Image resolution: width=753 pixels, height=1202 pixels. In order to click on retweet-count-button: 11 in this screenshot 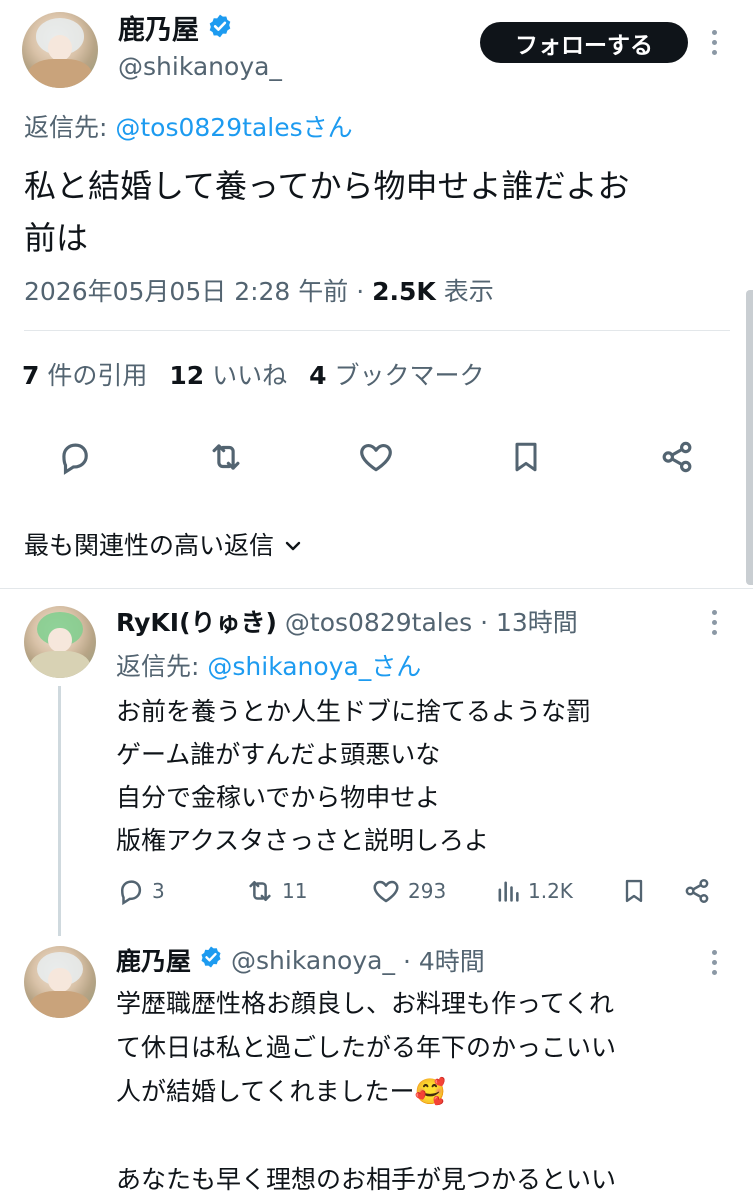, I will do `click(275, 891)`.